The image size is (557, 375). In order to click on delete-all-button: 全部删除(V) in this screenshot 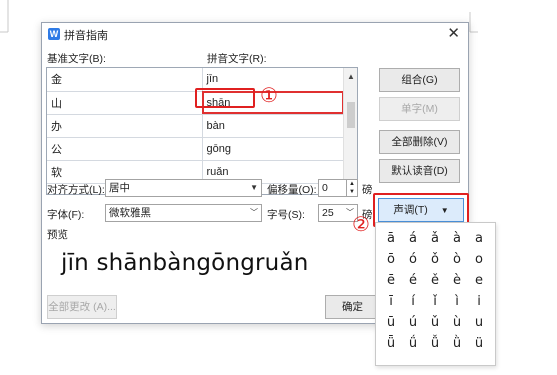, I will do `click(419, 142)`.